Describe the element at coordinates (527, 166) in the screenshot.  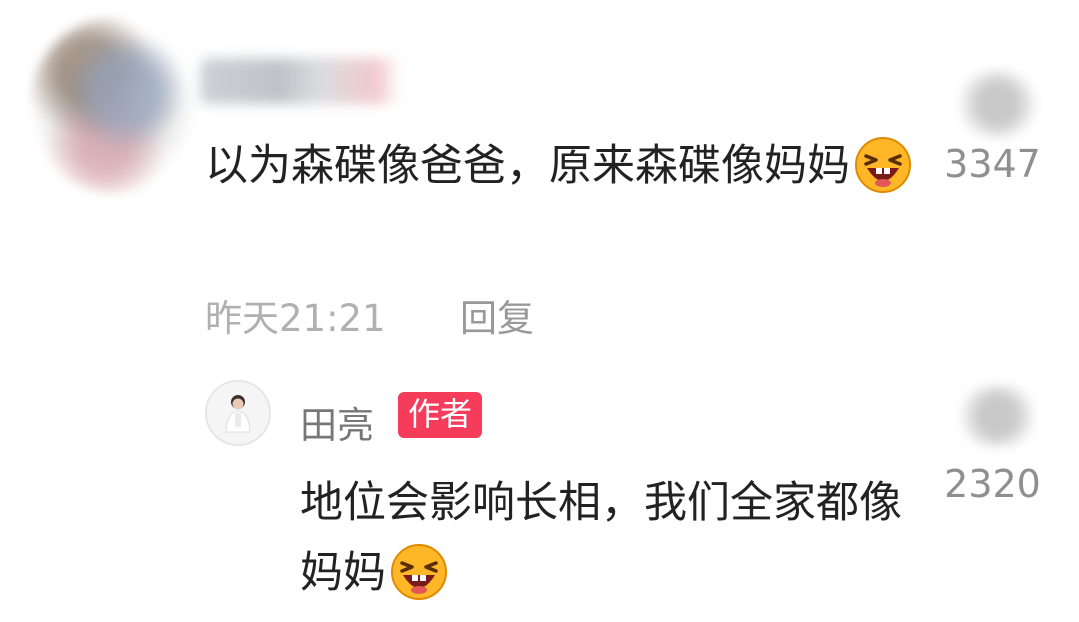
I see `comment-text: 以为森碟像爸爸，原来森碟像妈妈` at that location.